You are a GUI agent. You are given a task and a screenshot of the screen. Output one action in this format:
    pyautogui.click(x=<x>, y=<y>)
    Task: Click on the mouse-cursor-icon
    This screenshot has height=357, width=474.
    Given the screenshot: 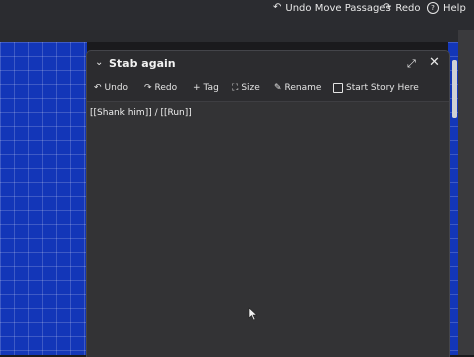 What is the action you would take?
    pyautogui.click(x=253, y=314)
    